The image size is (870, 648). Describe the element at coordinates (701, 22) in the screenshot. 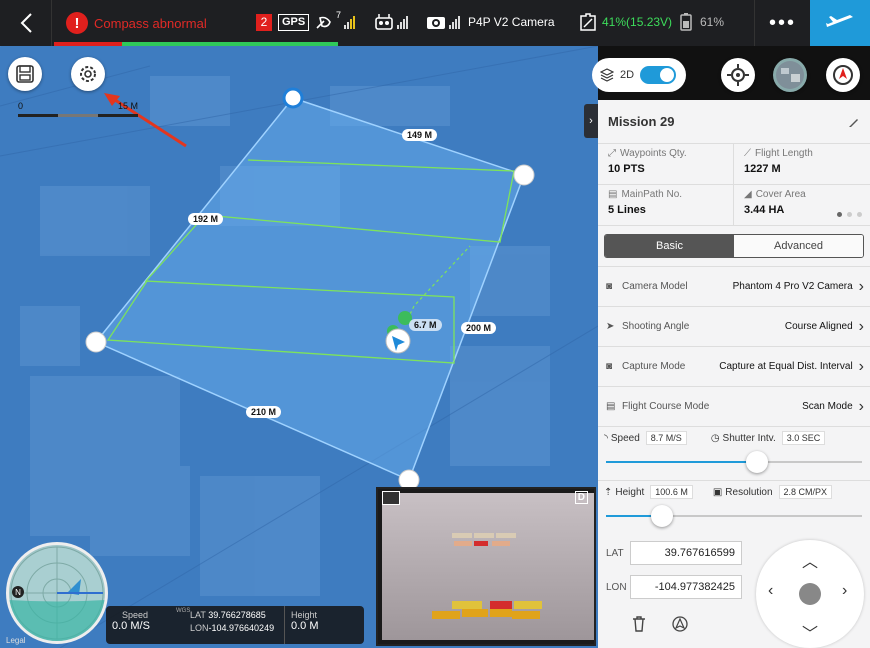

I see `rc-battery: 61%` at that location.